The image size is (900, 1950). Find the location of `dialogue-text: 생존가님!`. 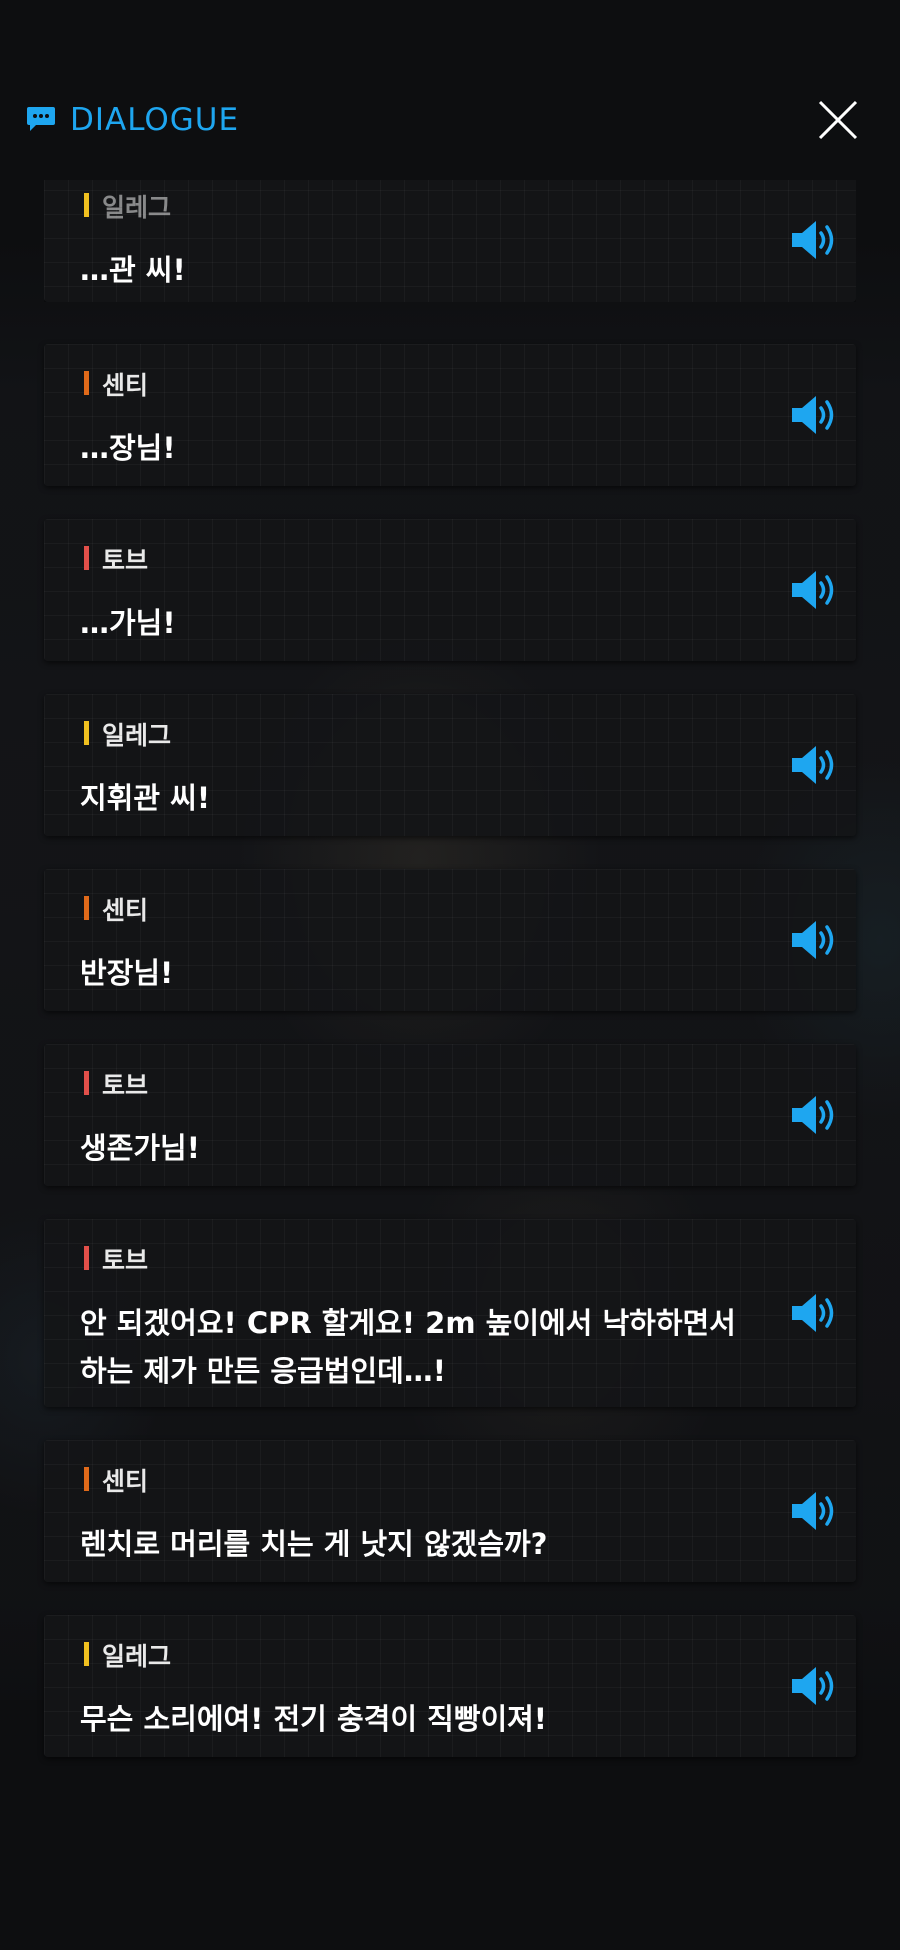

dialogue-text: 생존가님! is located at coordinates (140, 1148).